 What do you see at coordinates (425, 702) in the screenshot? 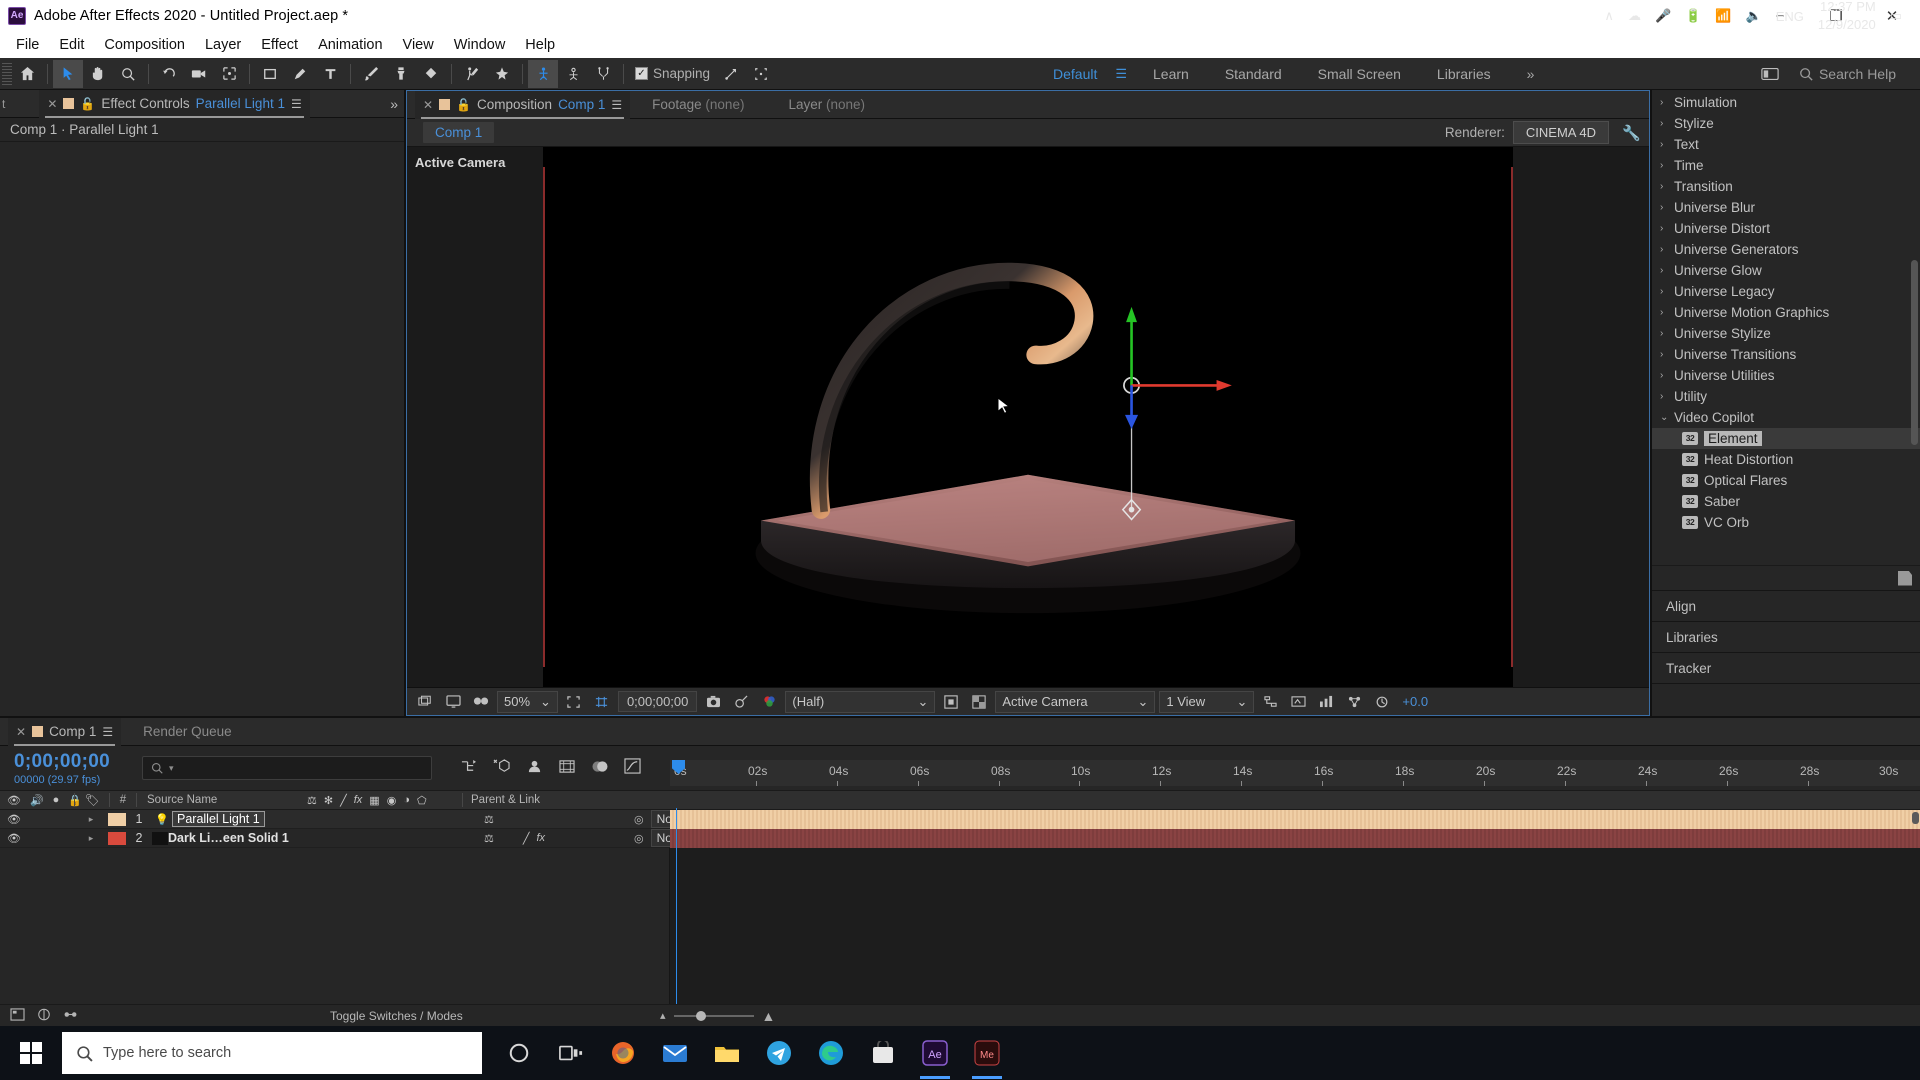
I see `always-preview-icon` at bounding box center [425, 702].